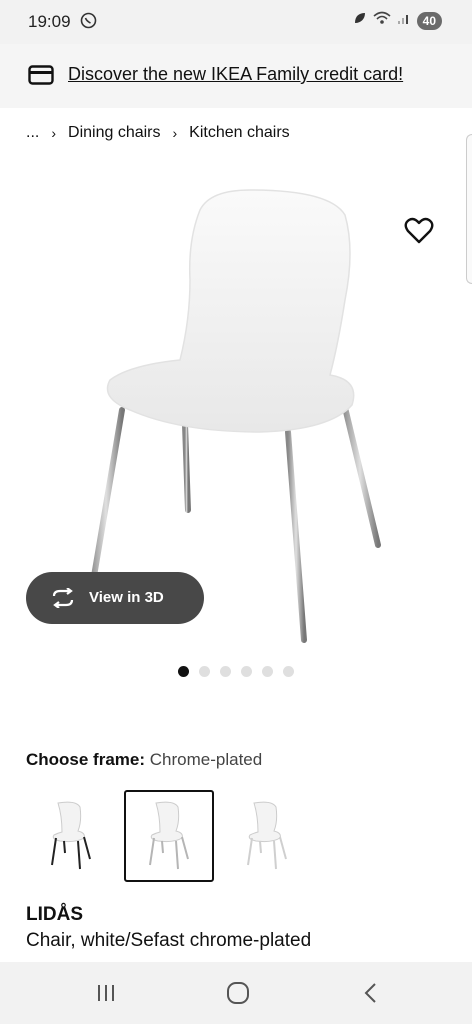  I want to click on recent-apps-button, so click(106, 993).